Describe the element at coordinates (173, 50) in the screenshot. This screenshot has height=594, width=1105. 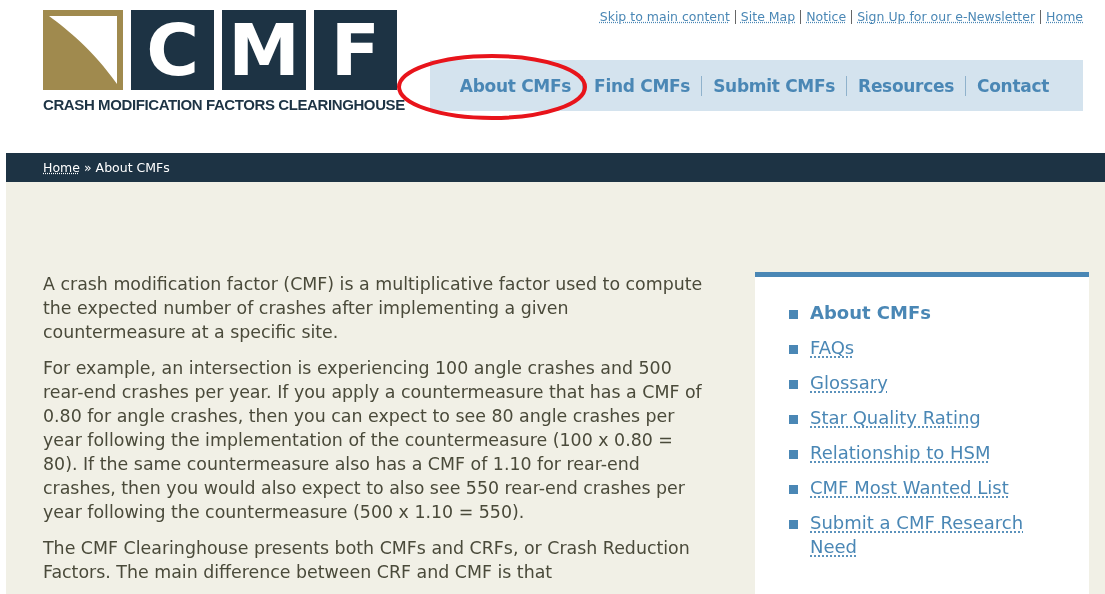
I see `logo-letter: C` at that location.